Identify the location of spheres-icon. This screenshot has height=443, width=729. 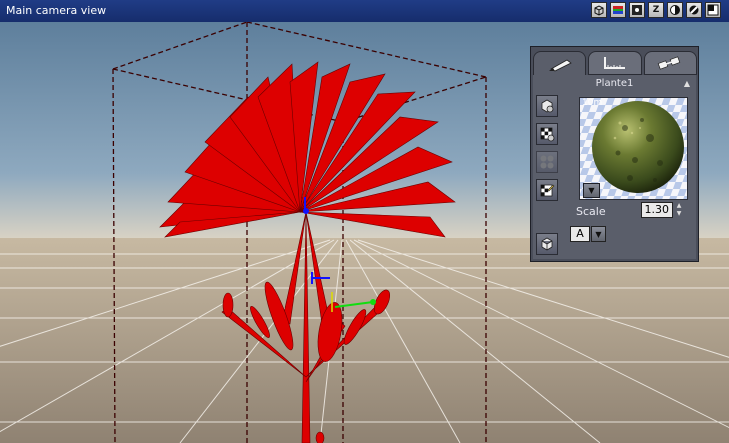
(547, 162).